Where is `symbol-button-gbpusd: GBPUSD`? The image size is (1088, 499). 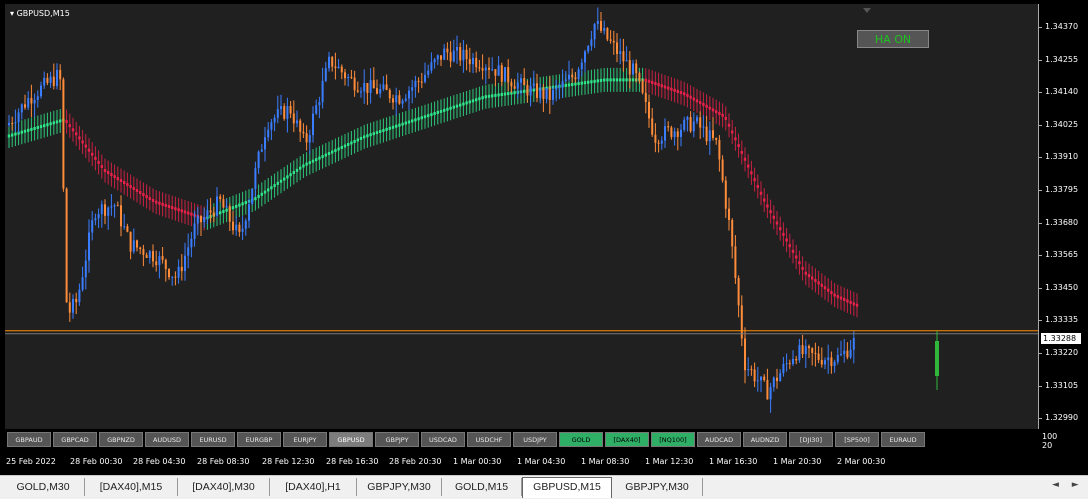
symbol-button-gbpusd: GBPUSD is located at coordinates (351, 439).